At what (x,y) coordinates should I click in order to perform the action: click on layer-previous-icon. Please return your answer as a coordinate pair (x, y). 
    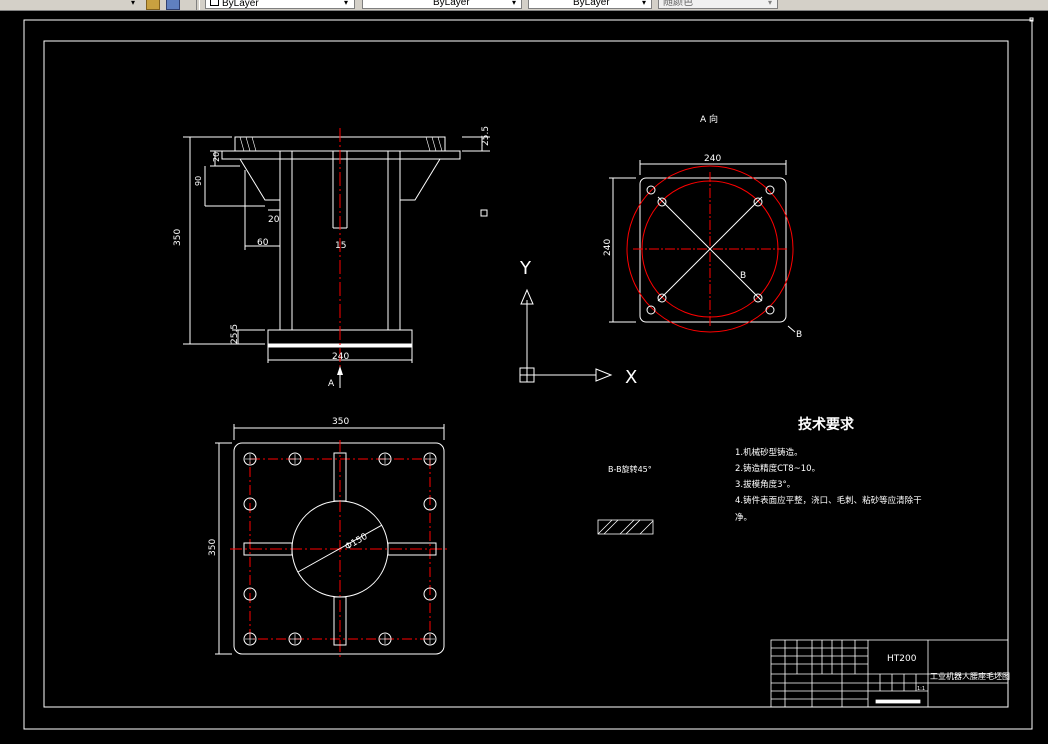
    Looking at the image, I should click on (173, 5).